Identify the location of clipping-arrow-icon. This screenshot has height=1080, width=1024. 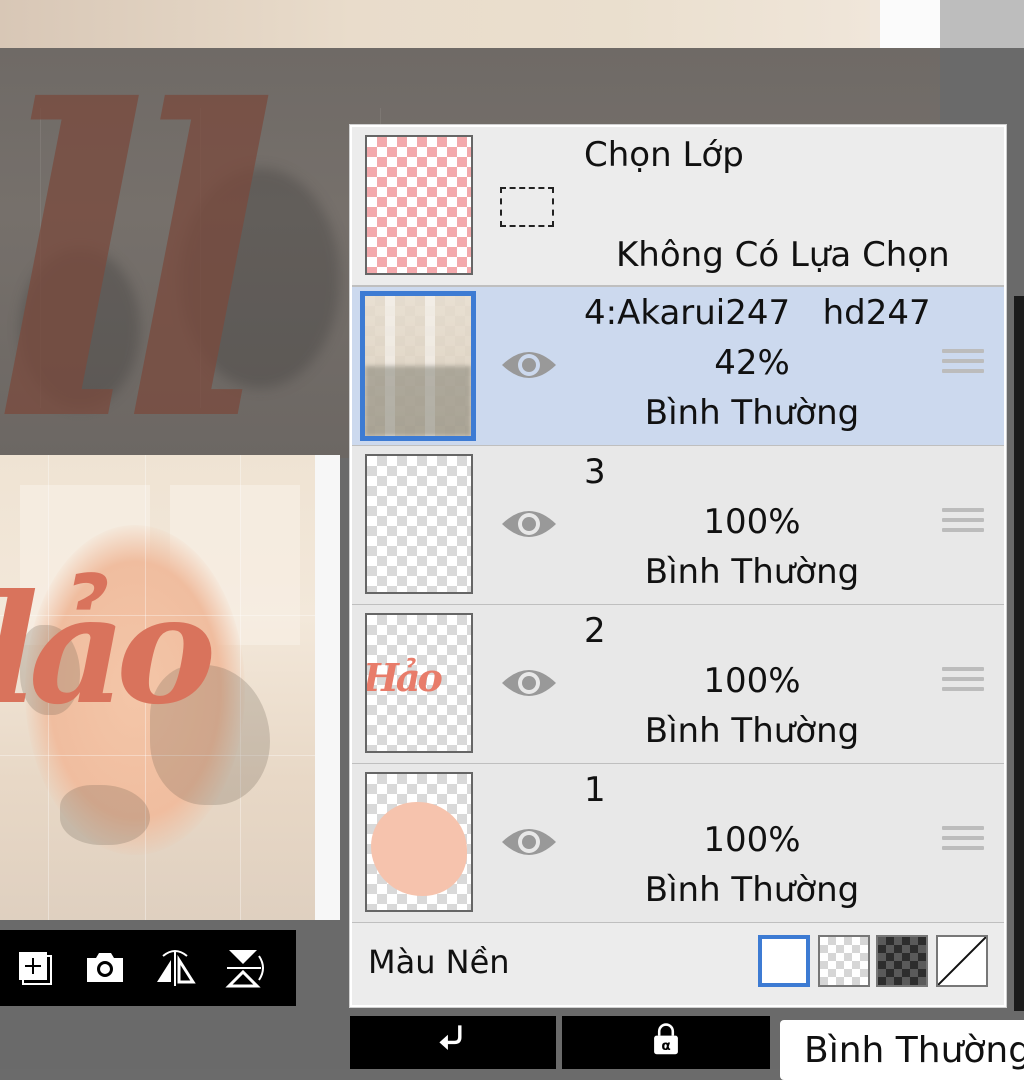
(450, 1038).